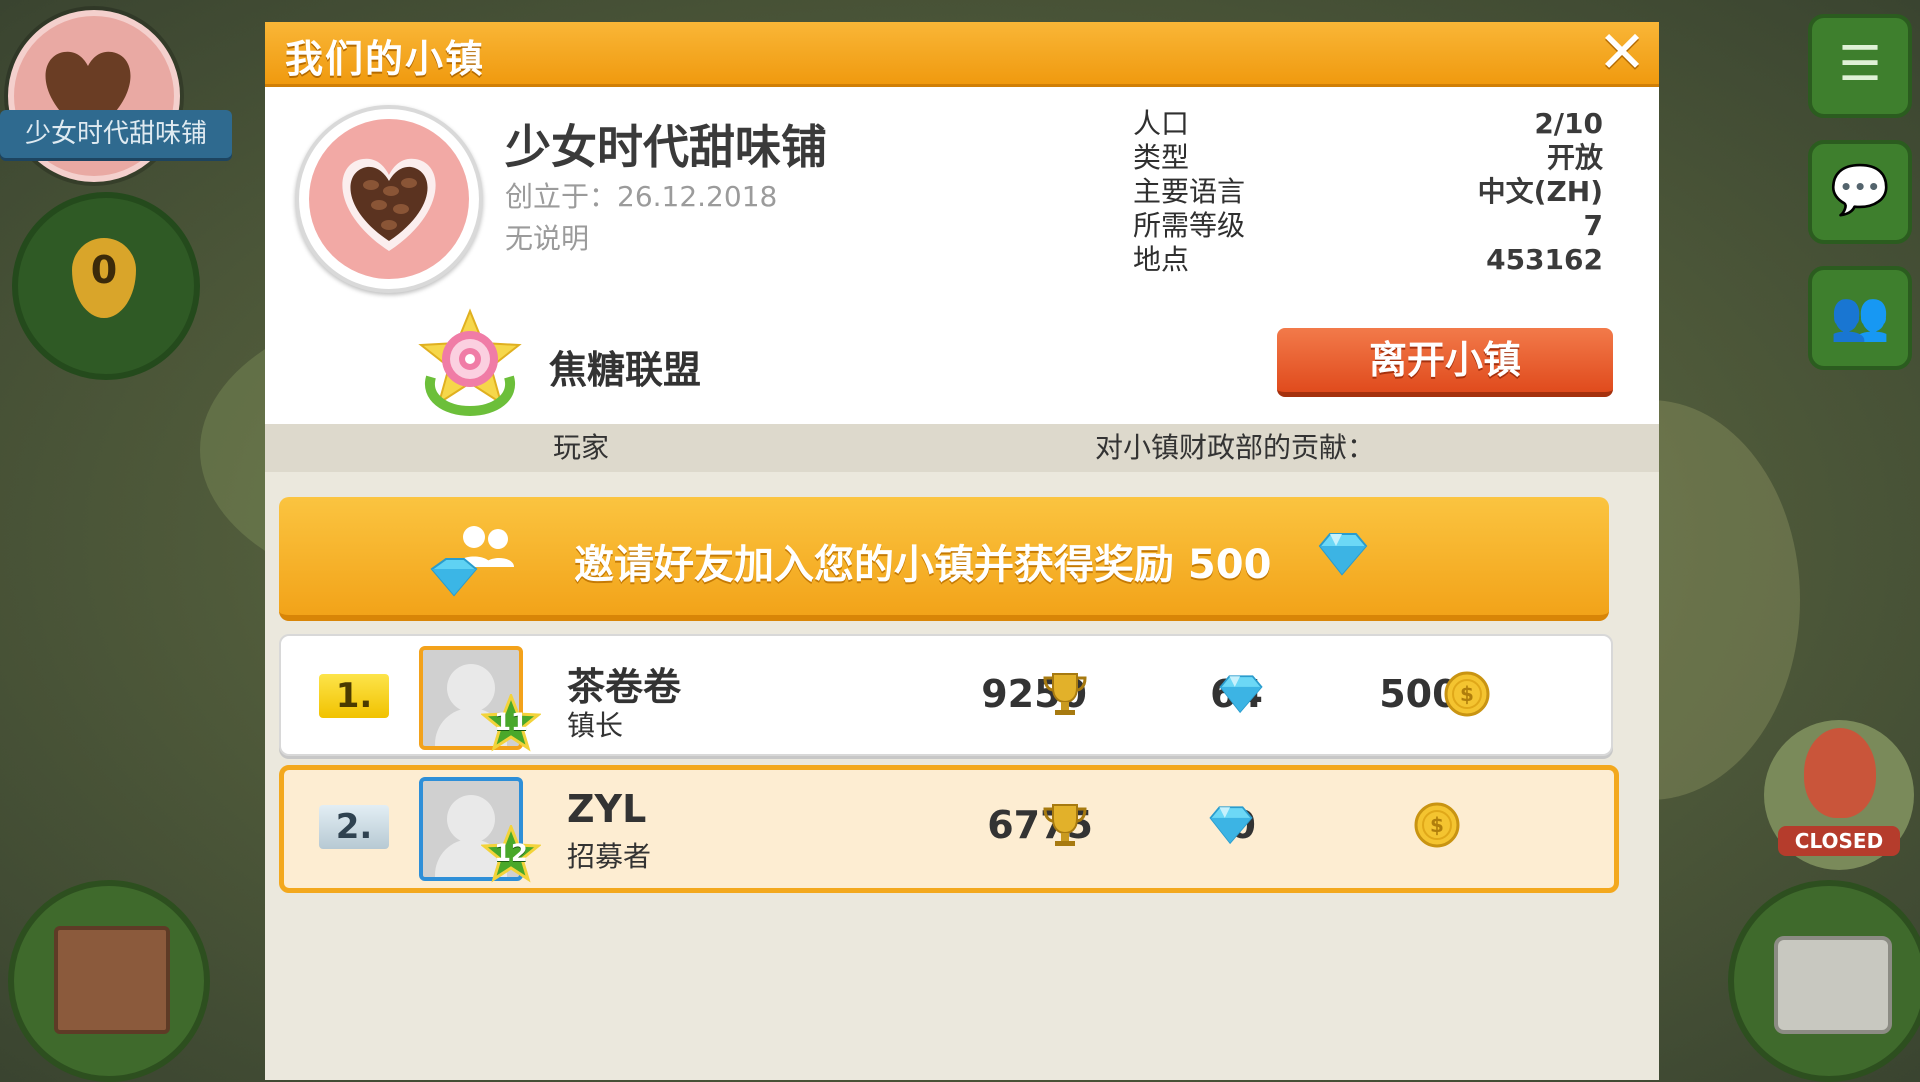 This screenshot has width=1920, height=1082. What do you see at coordinates (547, 238) in the screenshot?
I see `town-description: 无说明` at bounding box center [547, 238].